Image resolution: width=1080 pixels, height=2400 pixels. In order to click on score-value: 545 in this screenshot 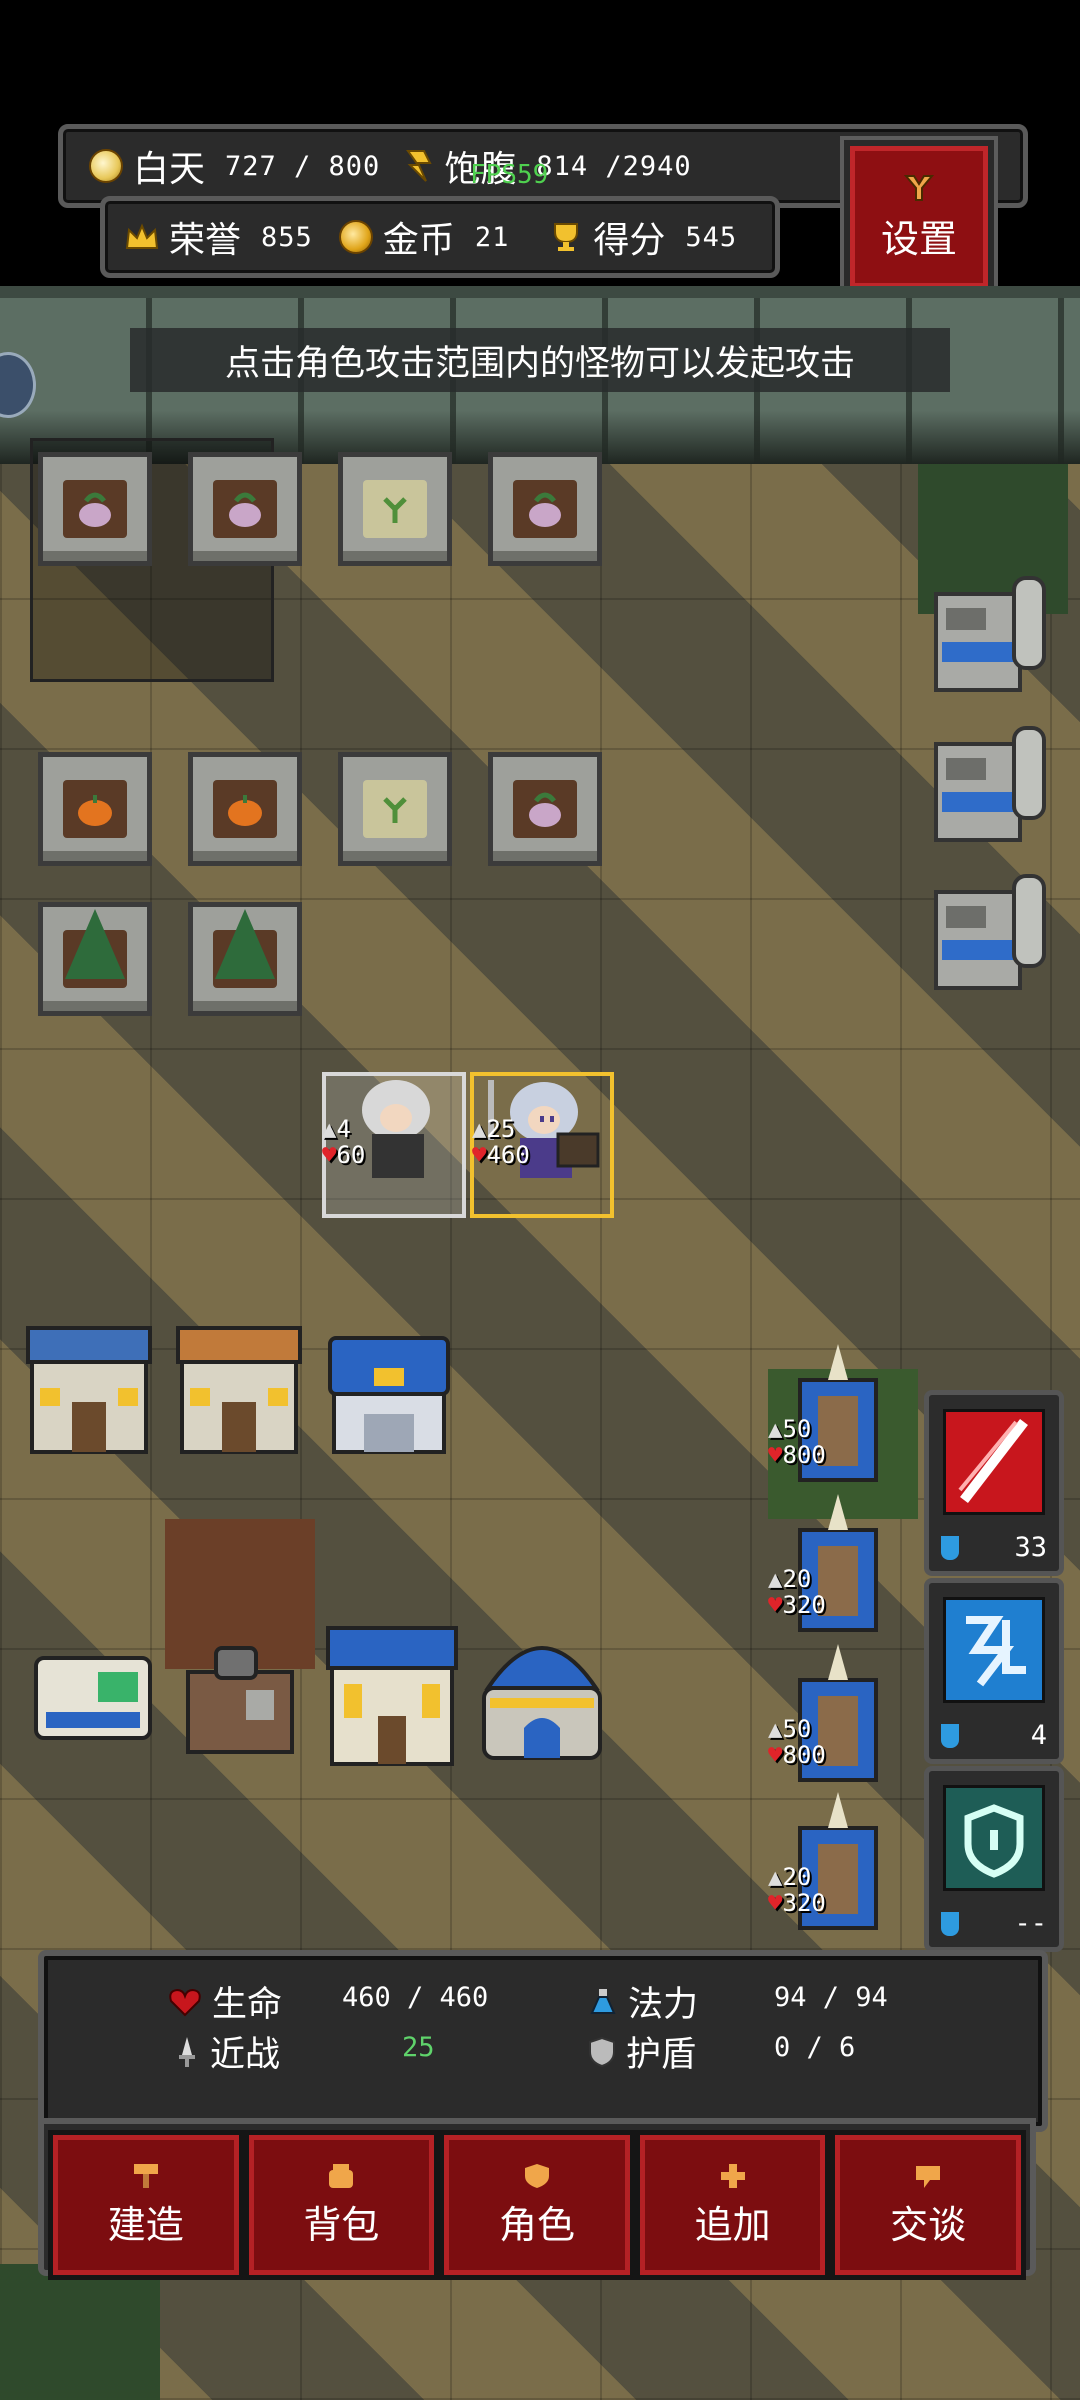, I will do `click(711, 237)`.